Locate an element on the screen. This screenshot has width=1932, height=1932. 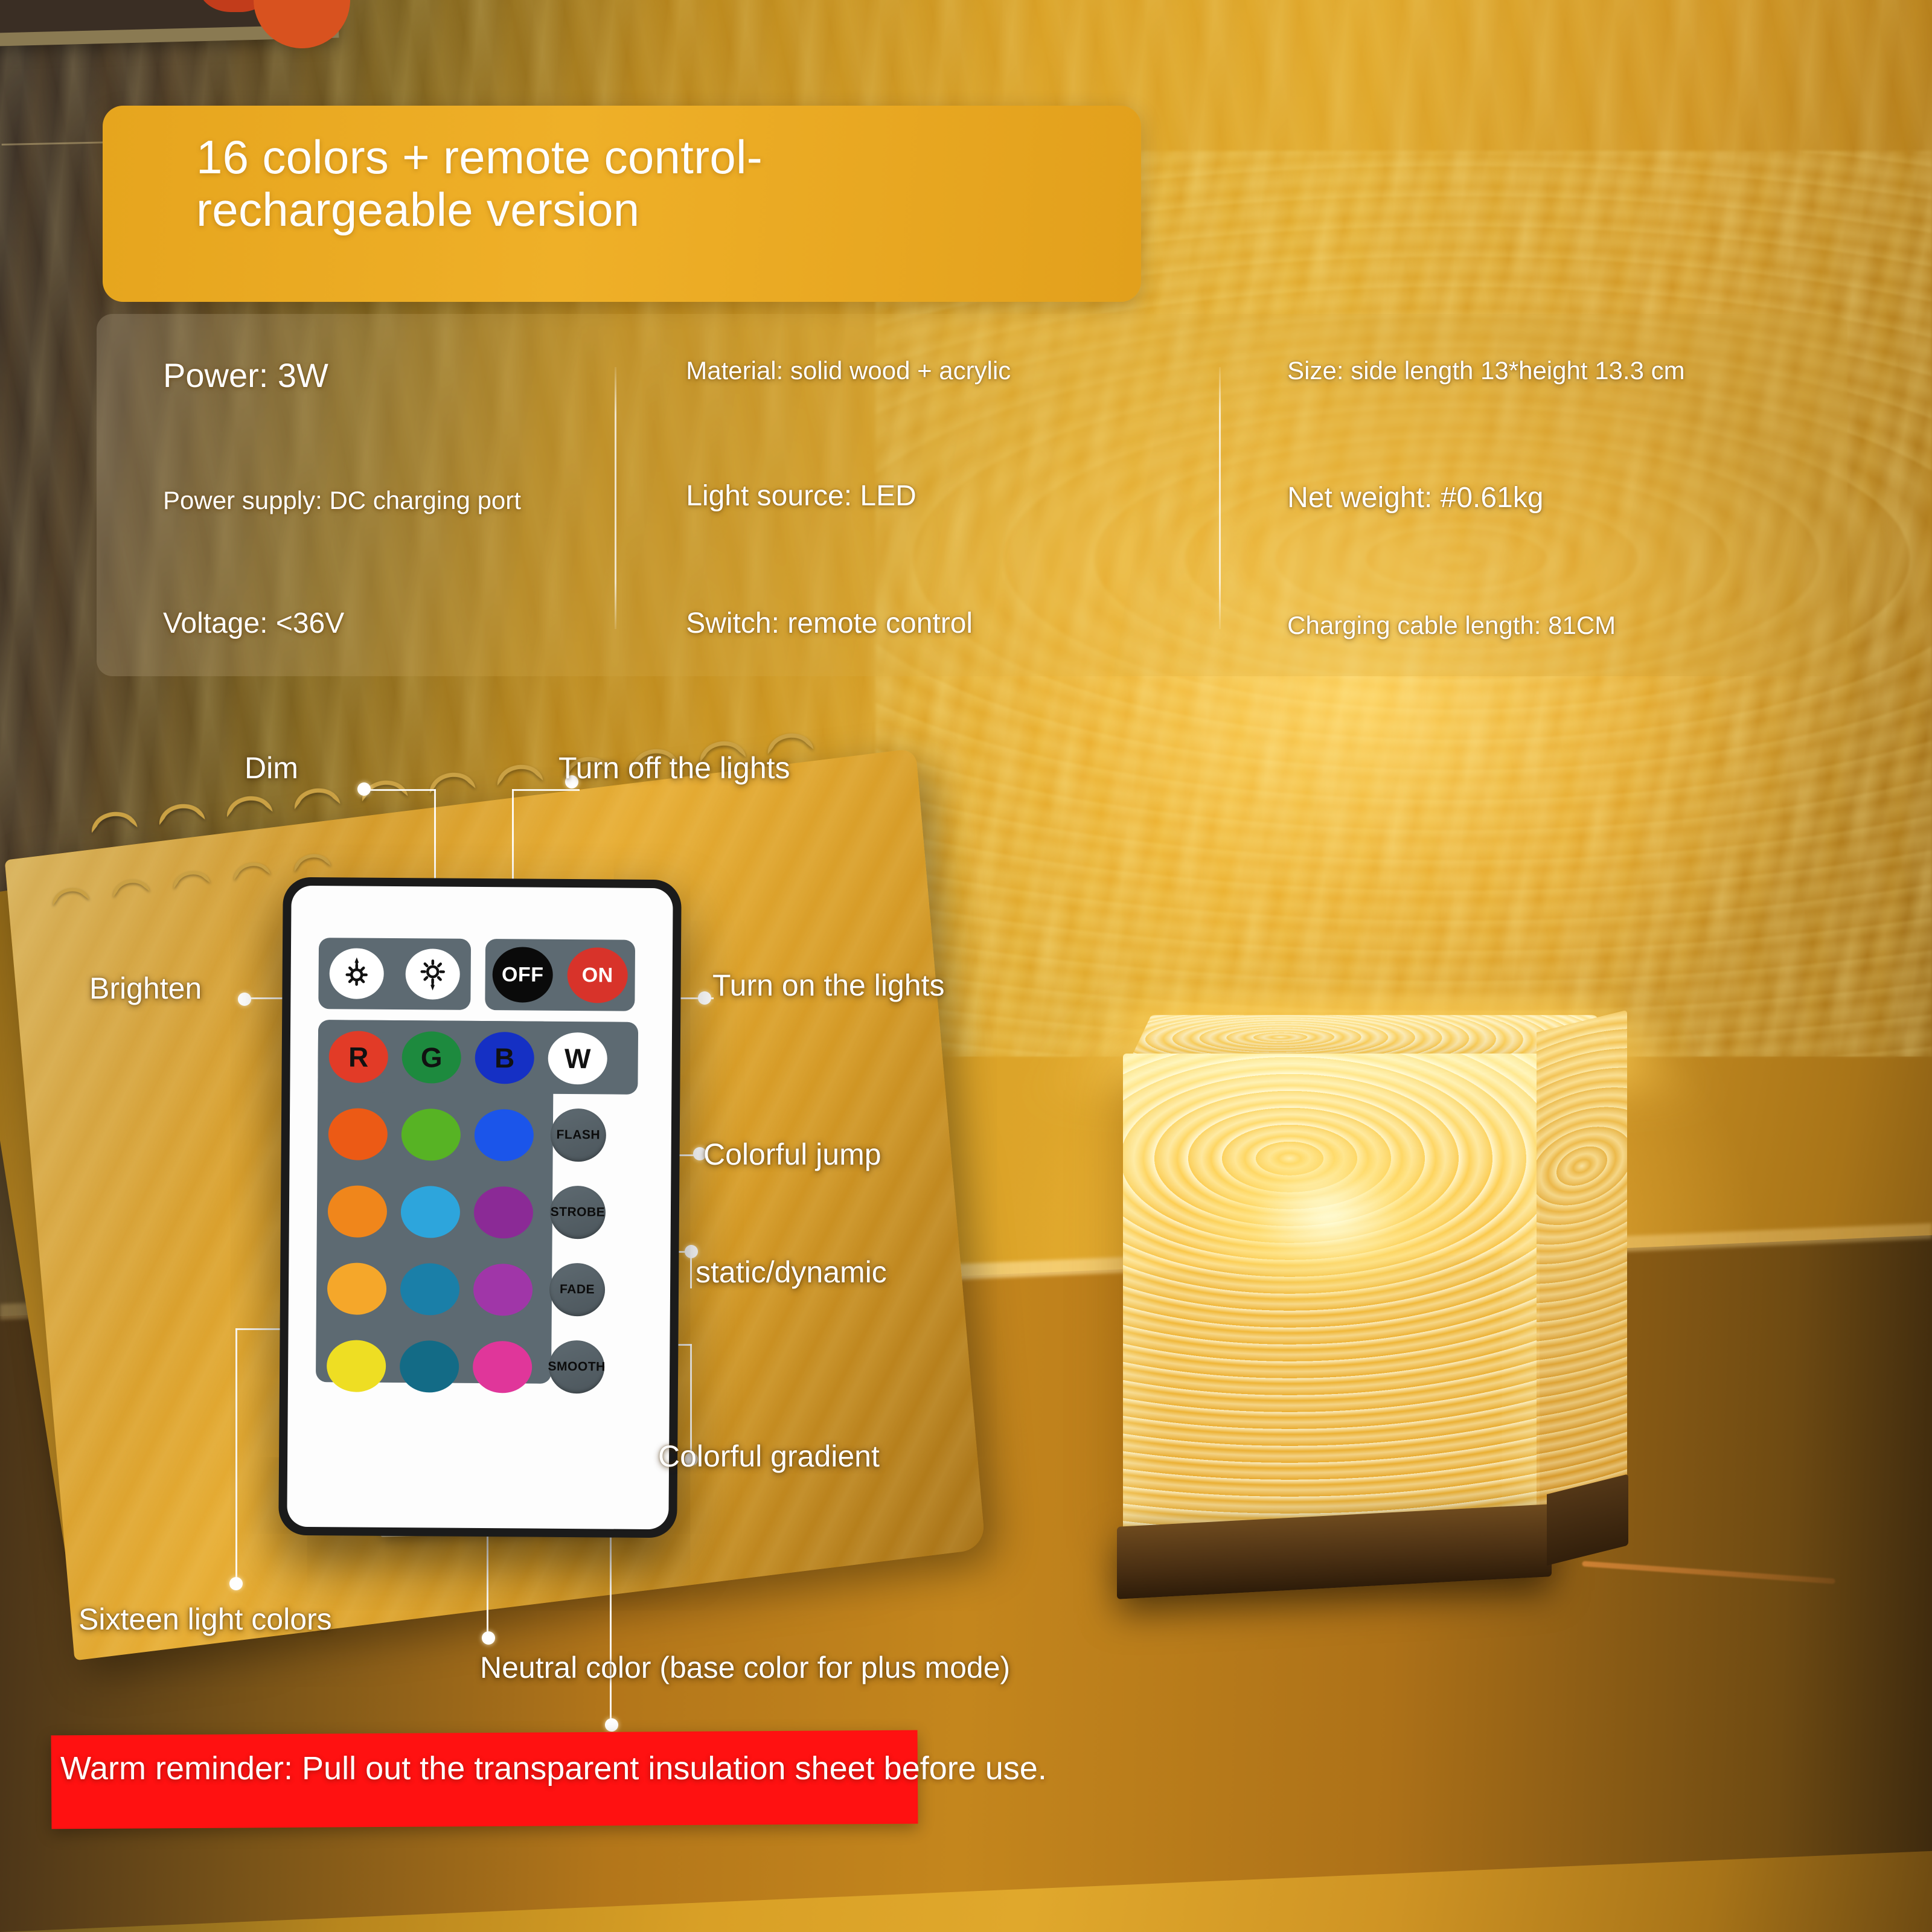
leader-sixteen-v is located at coordinates (236, 1455).